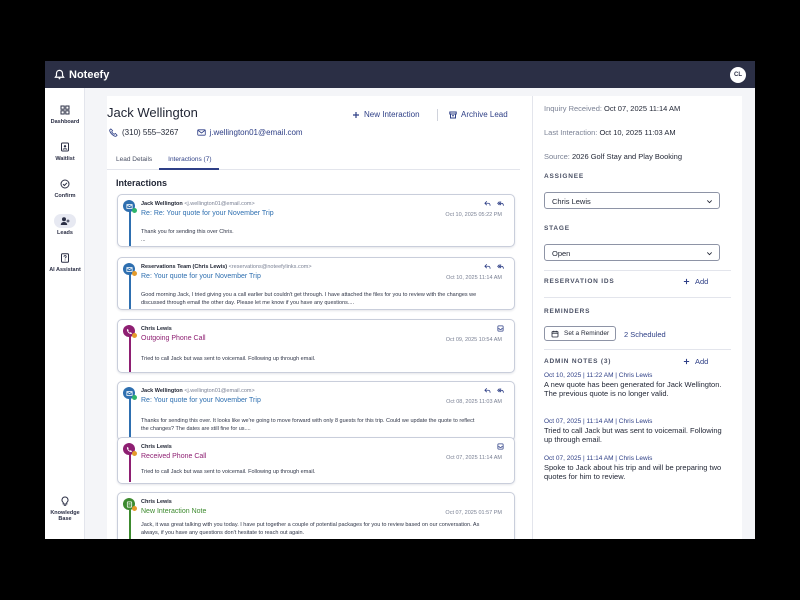 This screenshot has height=600, width=800. I want to click on tab-lead-details: Lead Details, so click(133, 160).